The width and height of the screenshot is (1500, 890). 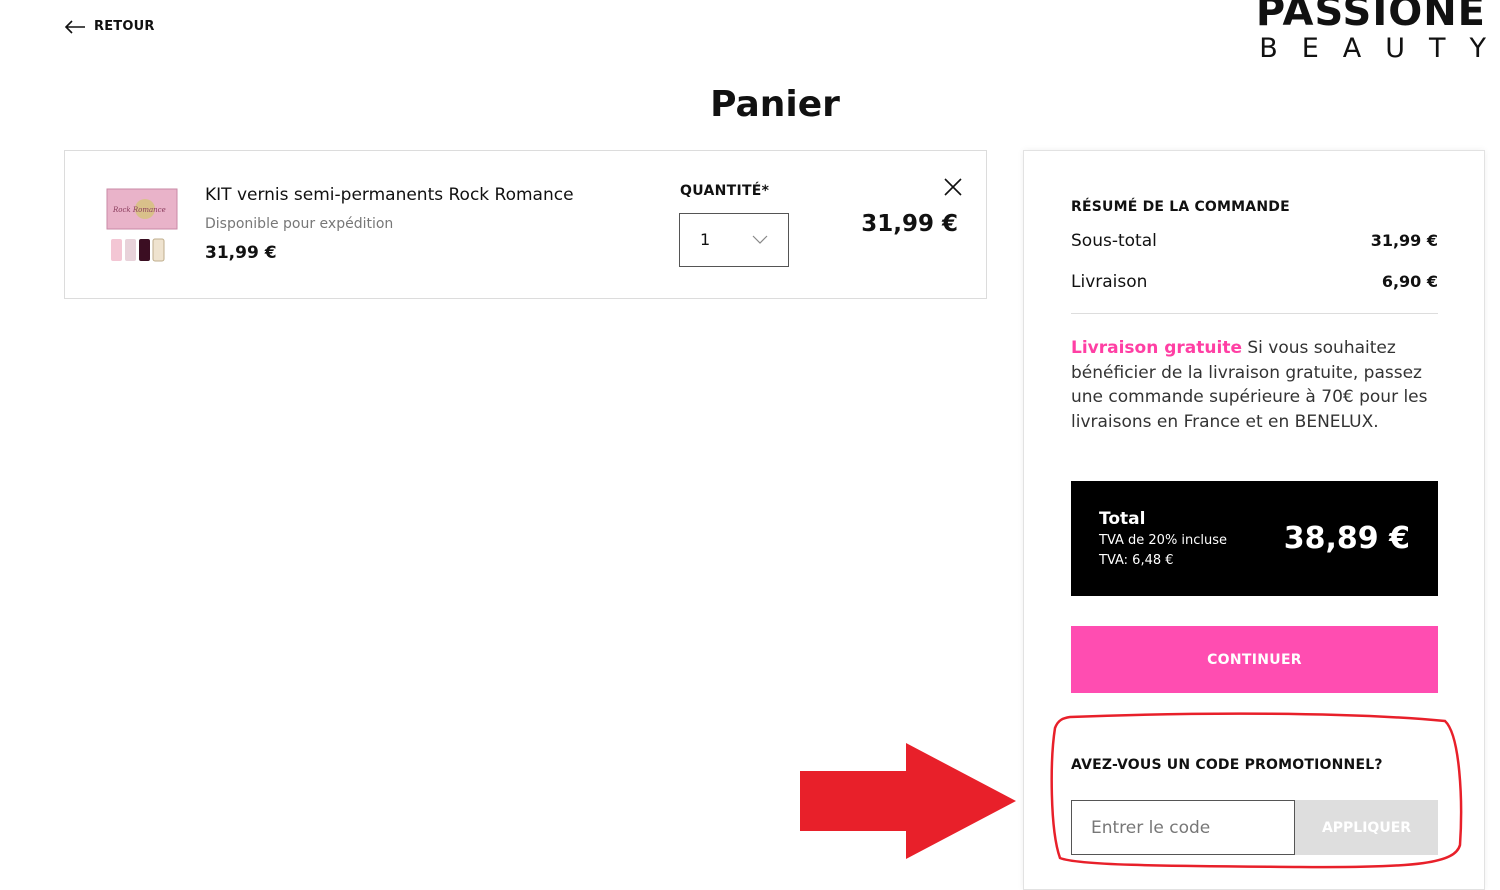 What do you see at coordinates (141, 227) in the screenshot?
I see `product-thumbnail: Rock Romance` at bounding box center [141, 227].